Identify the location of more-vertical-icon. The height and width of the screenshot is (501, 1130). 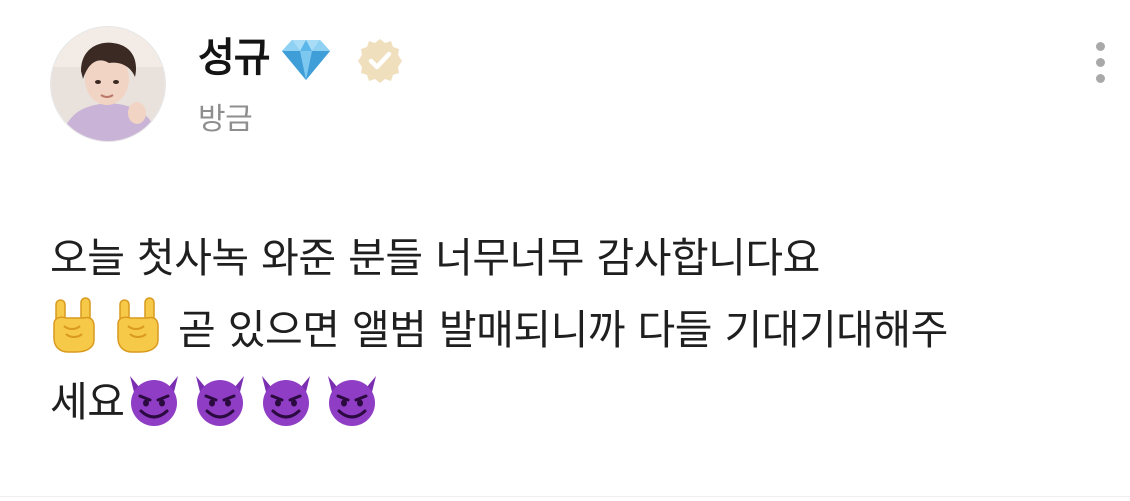
(1101, 63).